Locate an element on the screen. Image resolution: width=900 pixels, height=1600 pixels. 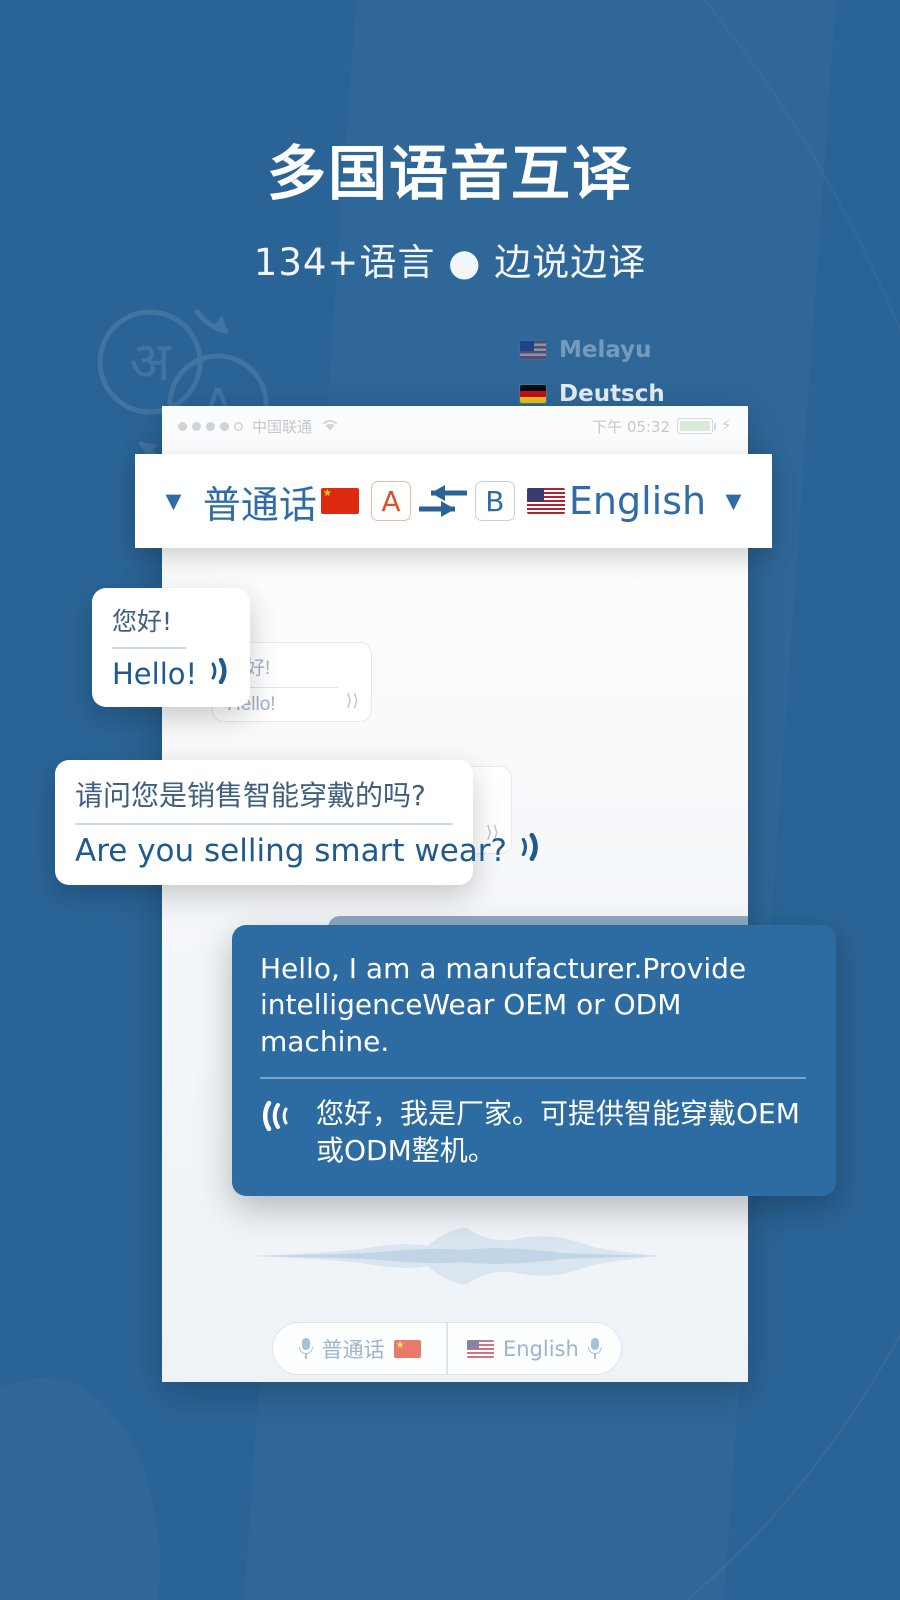
mic-button-english: English is located at coordinates (534, 1349).